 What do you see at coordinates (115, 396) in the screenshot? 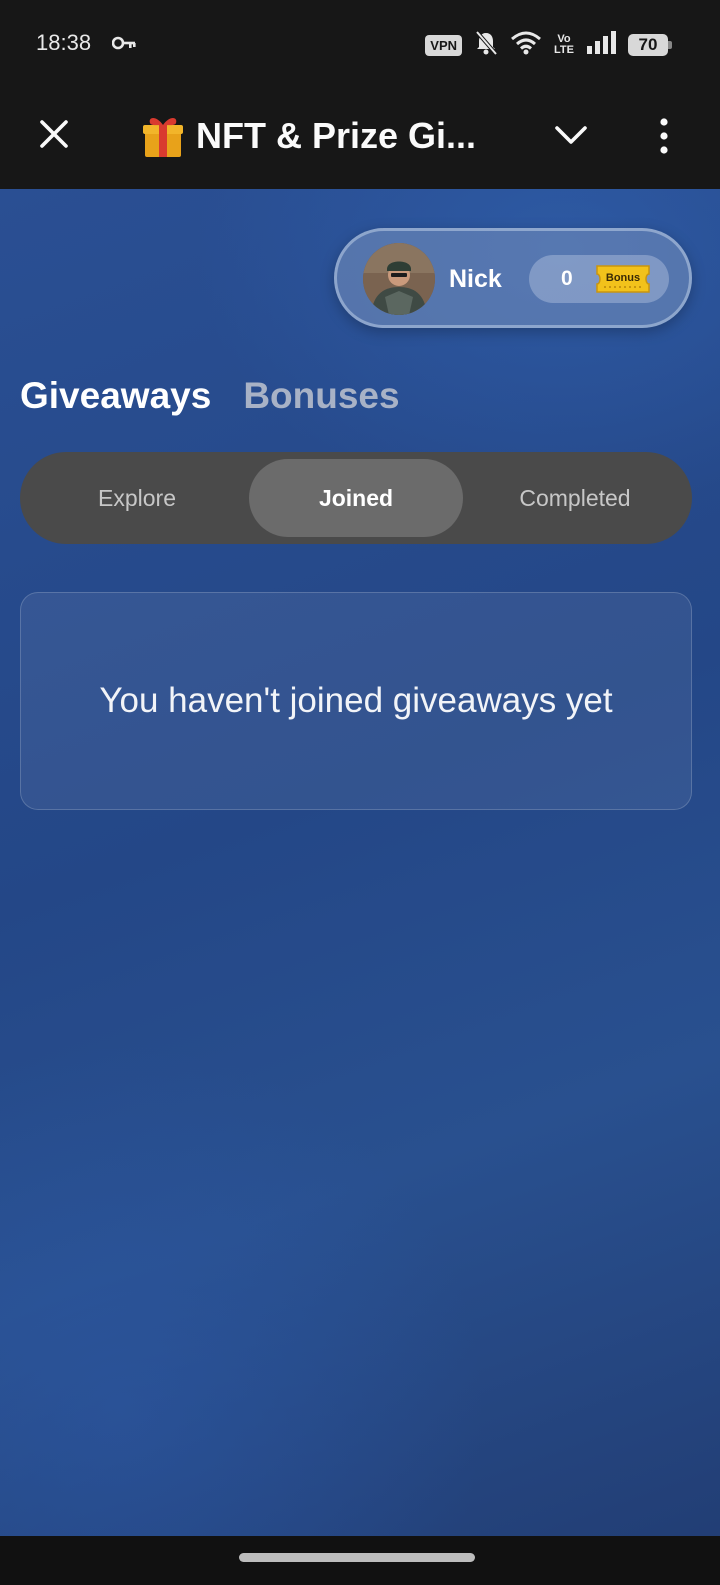
I see `tab-giveaways: Giveaways` at bounding box center [115, 396].